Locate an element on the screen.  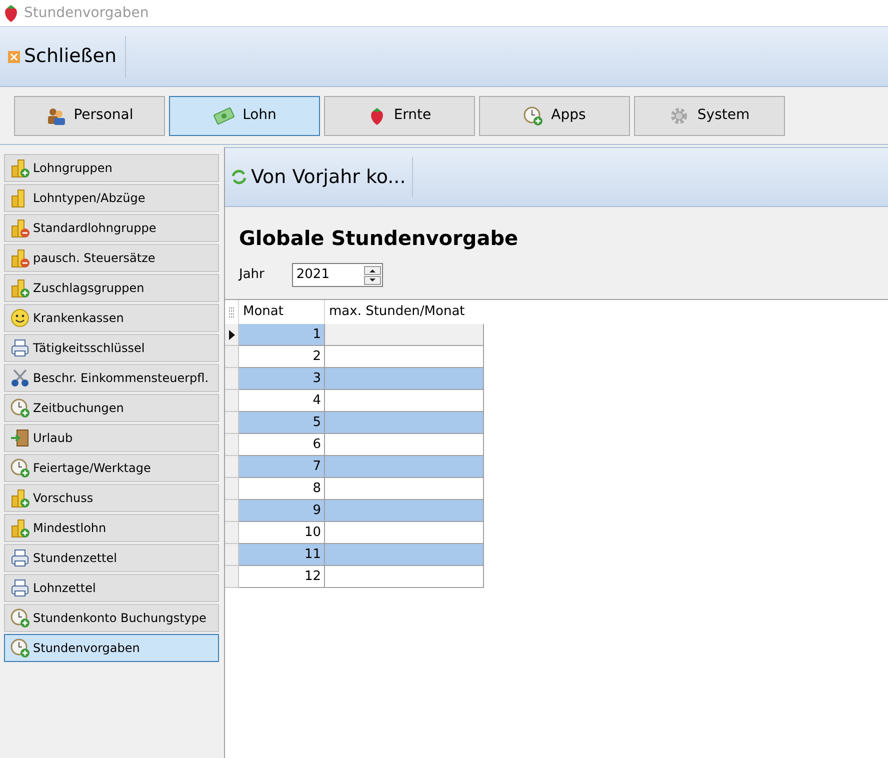
table-cell: 7 is located at coordinates (282, 467).